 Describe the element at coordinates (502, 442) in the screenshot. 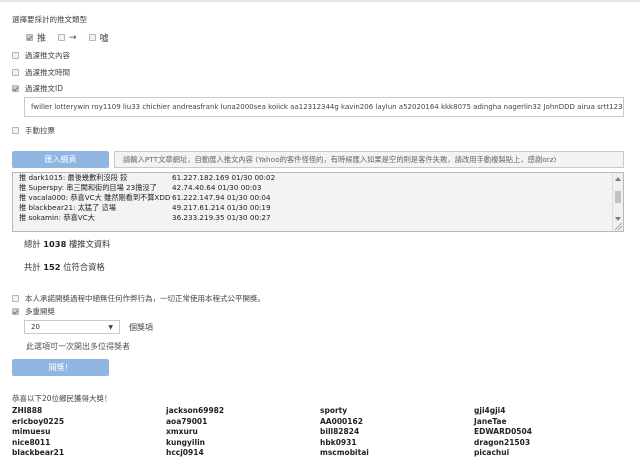

I see `winner-name: dragon21503` at that location.